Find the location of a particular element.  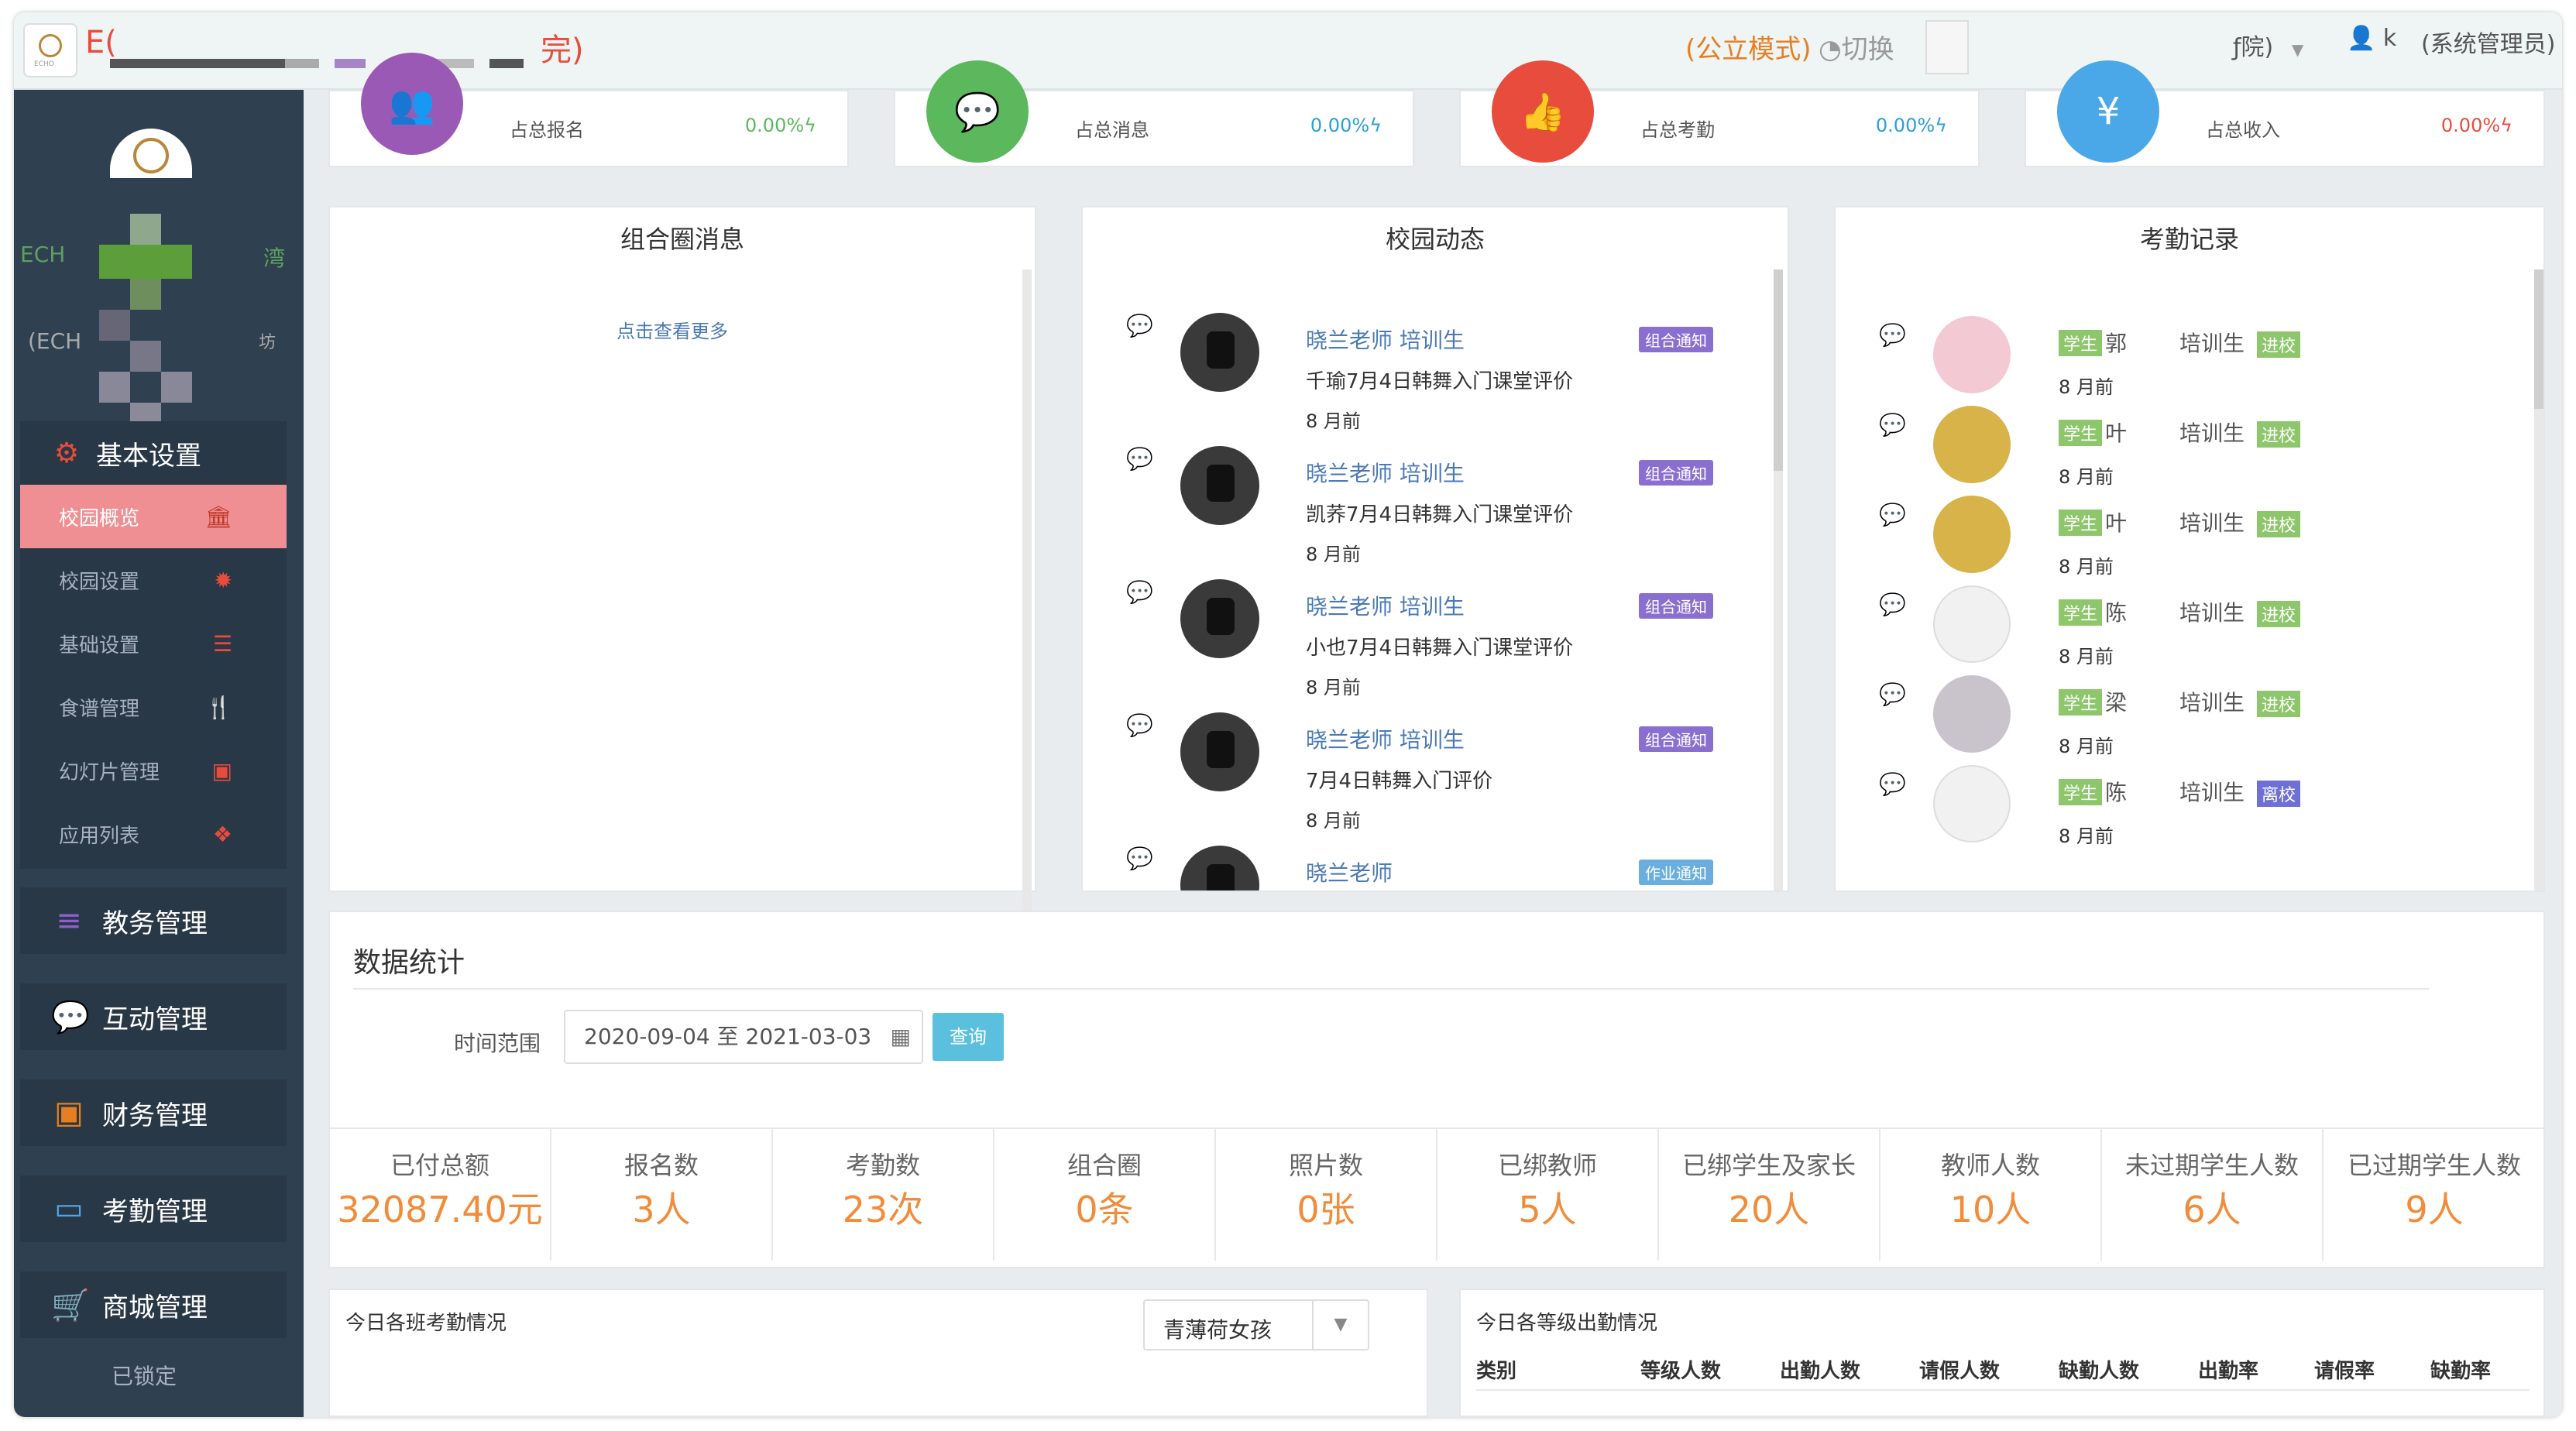

nav-academic: ≡ 教务管理 is located at coordinates (153, 920).